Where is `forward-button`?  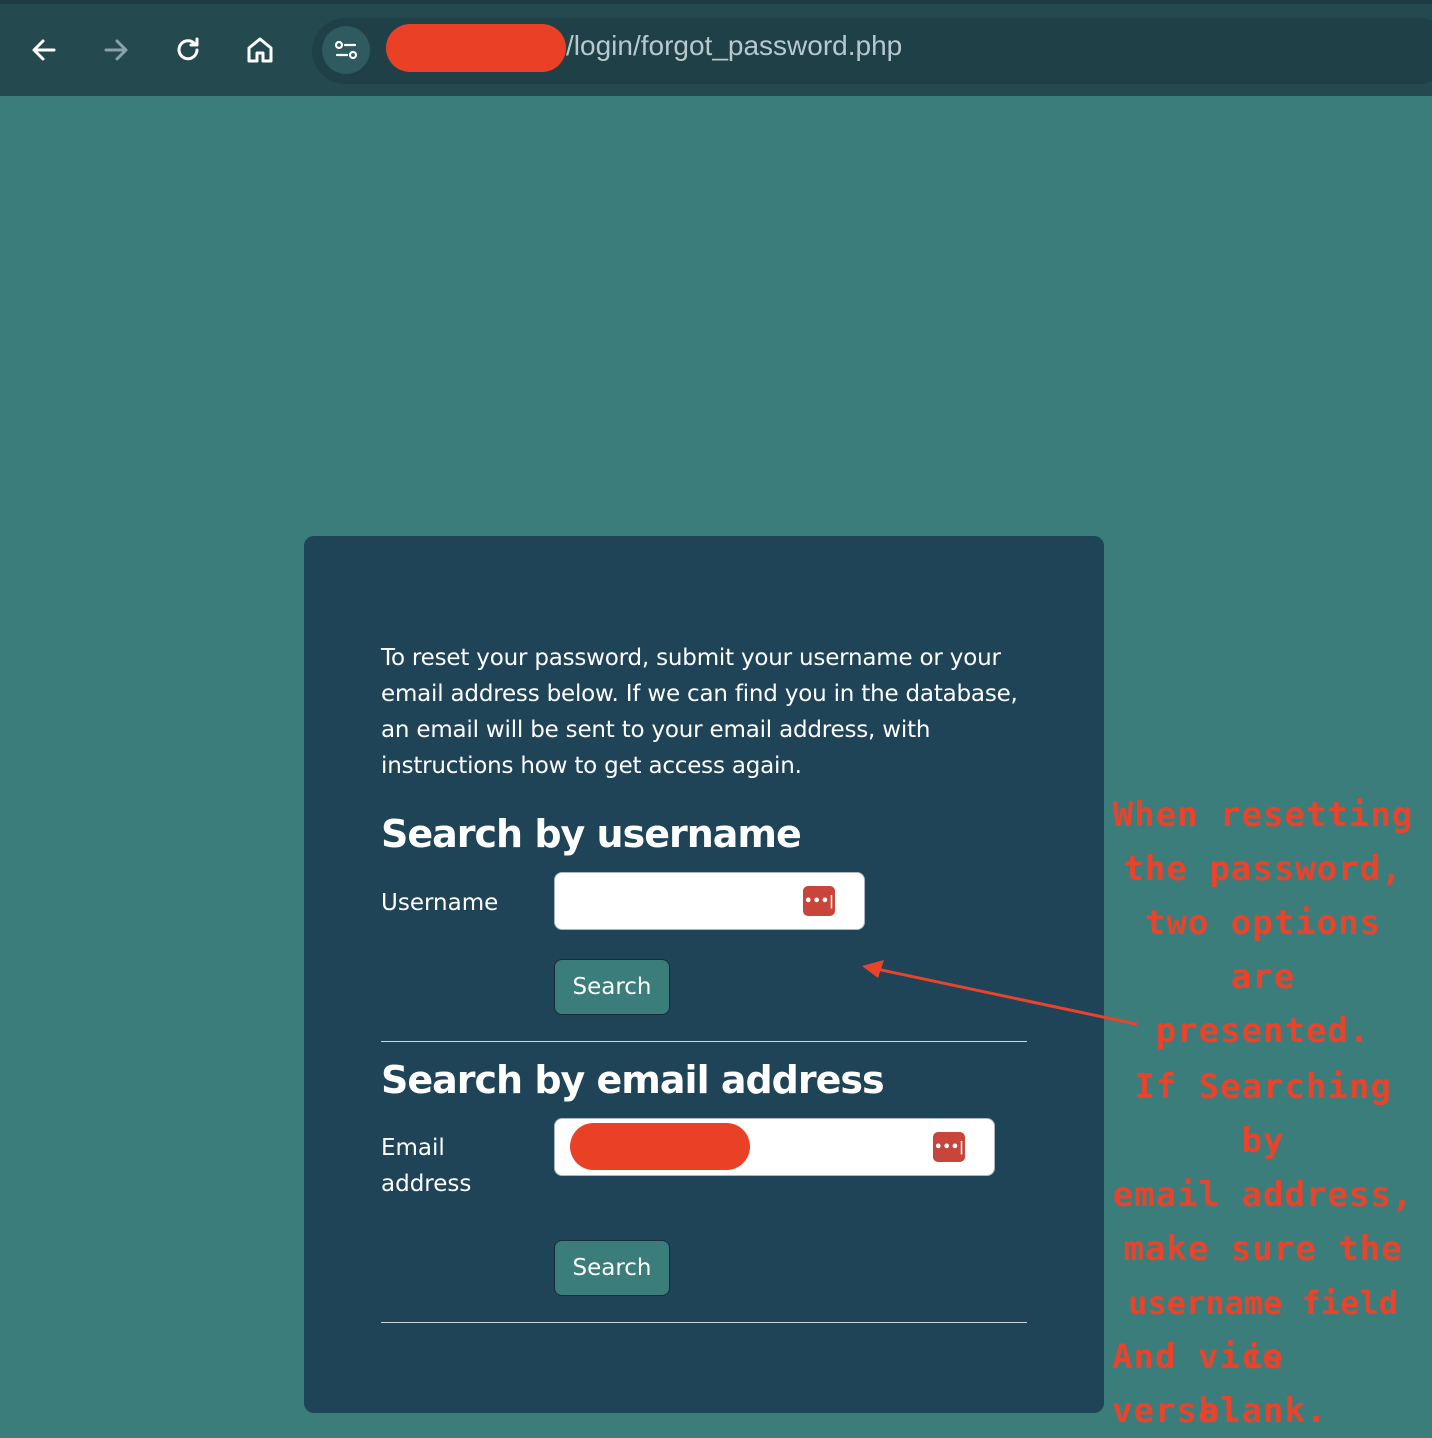
forward-button is located at coordinates (116, 50).